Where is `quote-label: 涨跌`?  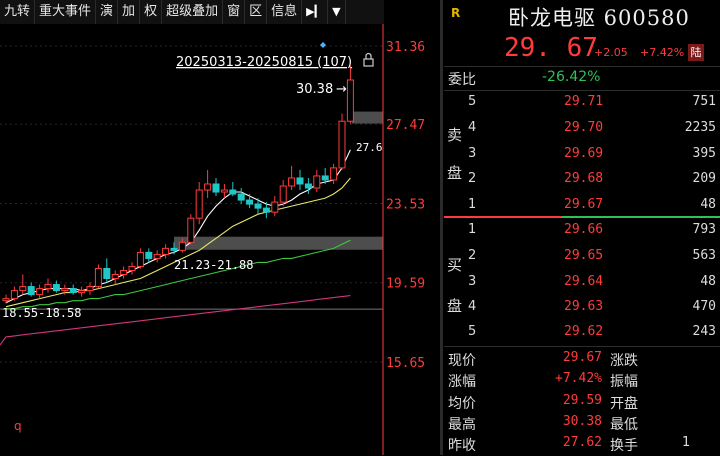 quote-label: 涨跌 is located at coordinates (624, 361).